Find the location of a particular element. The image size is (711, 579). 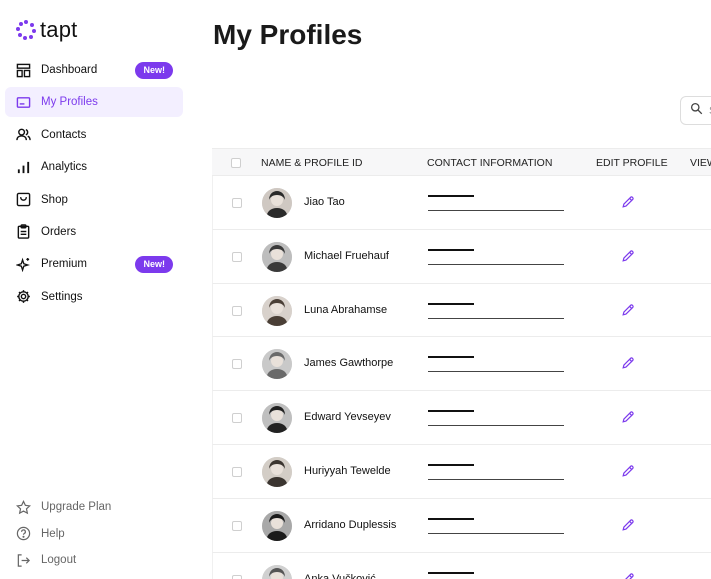

profile-card-icon is located at coordinates (23, 102).